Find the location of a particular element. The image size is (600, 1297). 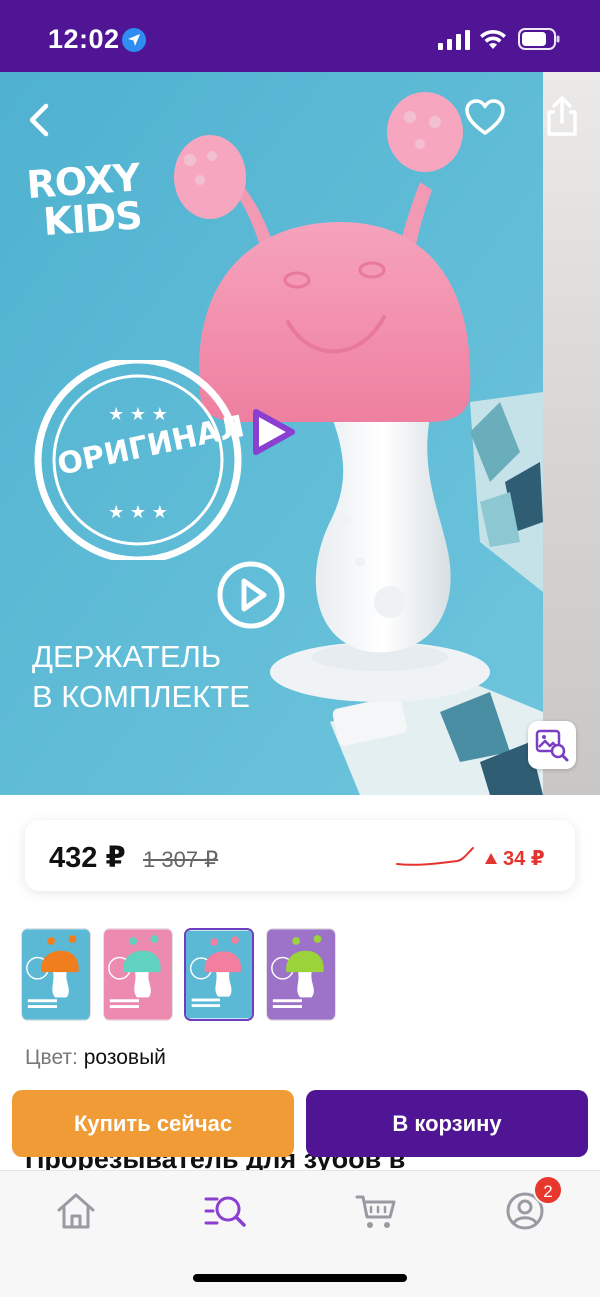

image-search-button is located at coordinates (552, 745).